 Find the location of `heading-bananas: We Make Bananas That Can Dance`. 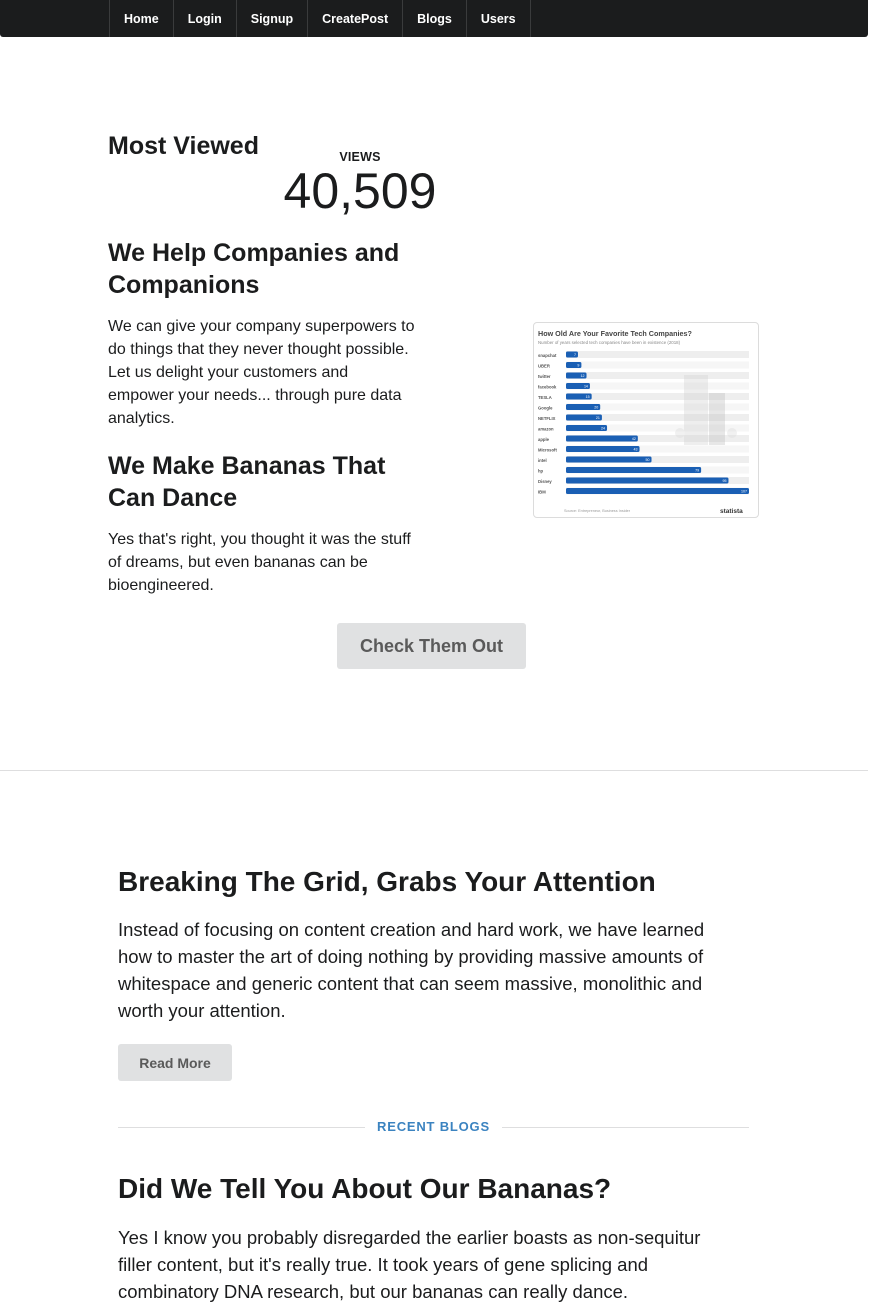

heading-bananas: We Make Bananas That Can Dance is located at coordinates (247, 482).